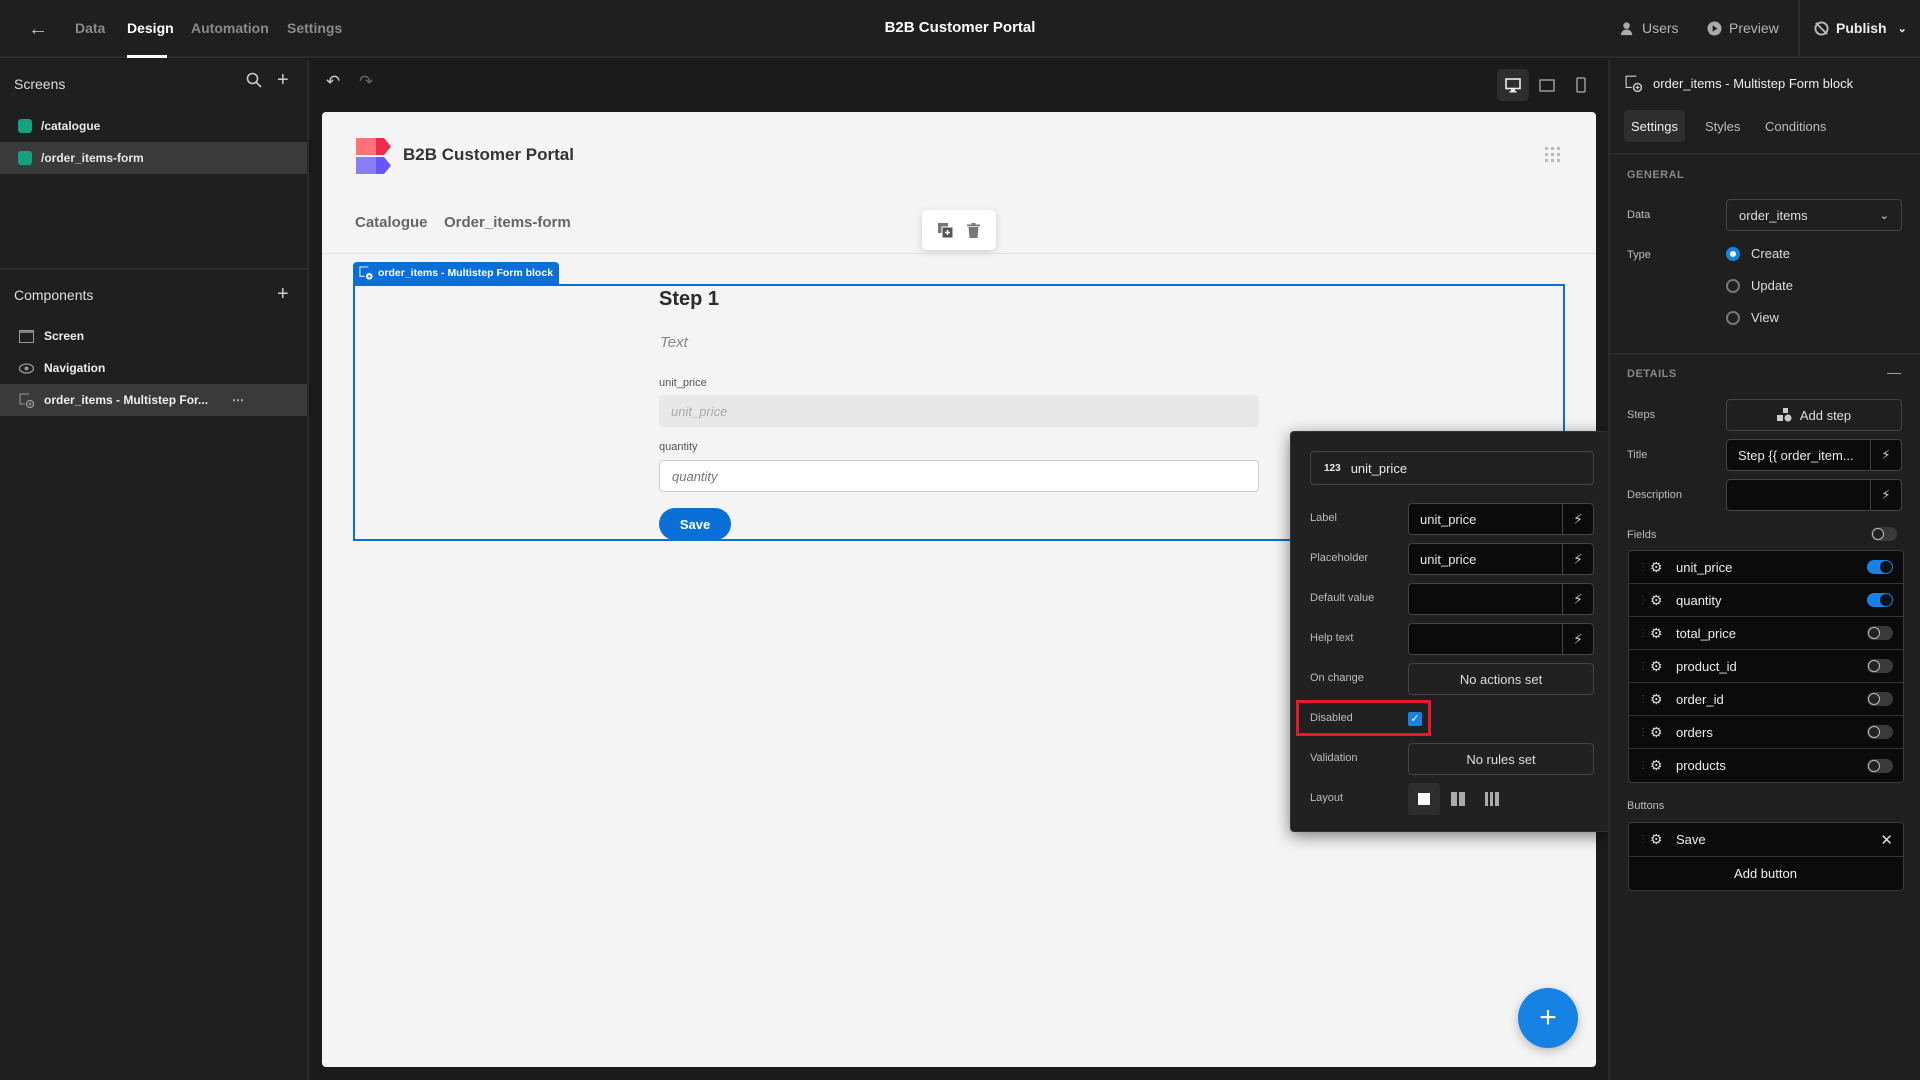 This screenshot has height=1080, width=1920. I want to click on field-row-total-price: ⋮⋮ ⚙ total_price, so click(1766, 633).